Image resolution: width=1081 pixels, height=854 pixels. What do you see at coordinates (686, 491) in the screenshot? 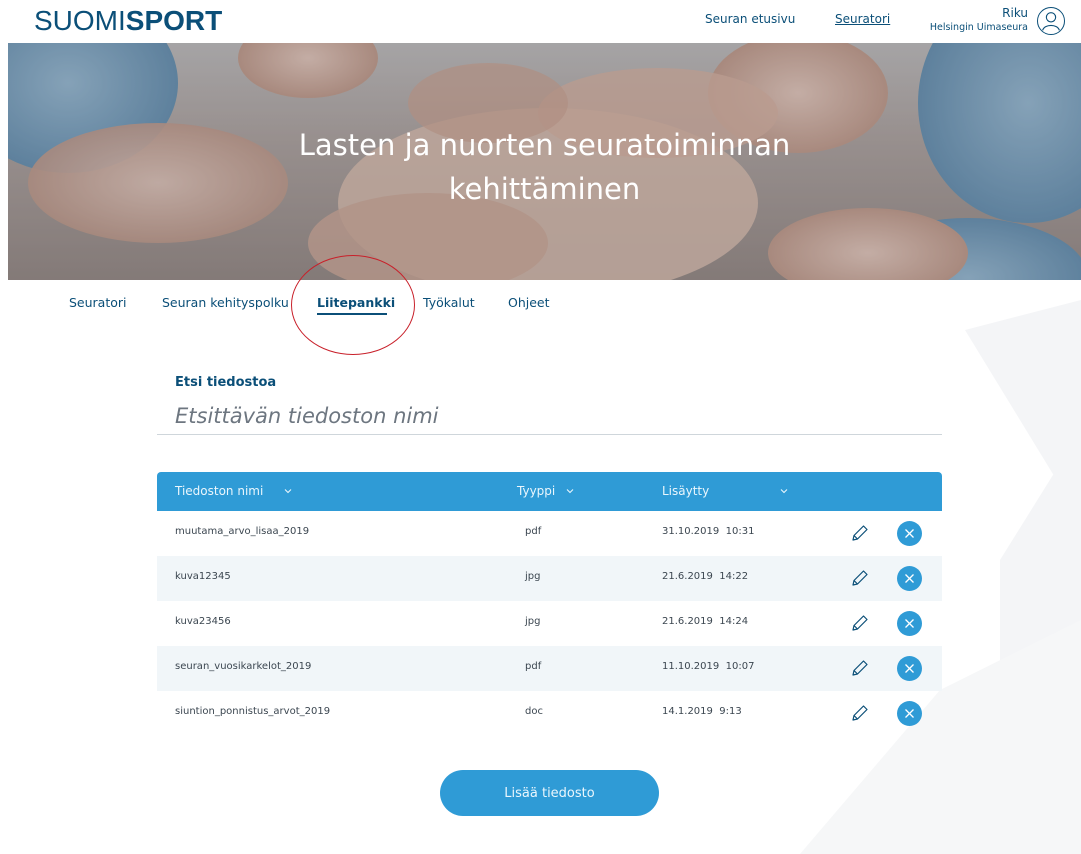
I see `header-added-label: Lisäytty` at bounding box center [686, 491].